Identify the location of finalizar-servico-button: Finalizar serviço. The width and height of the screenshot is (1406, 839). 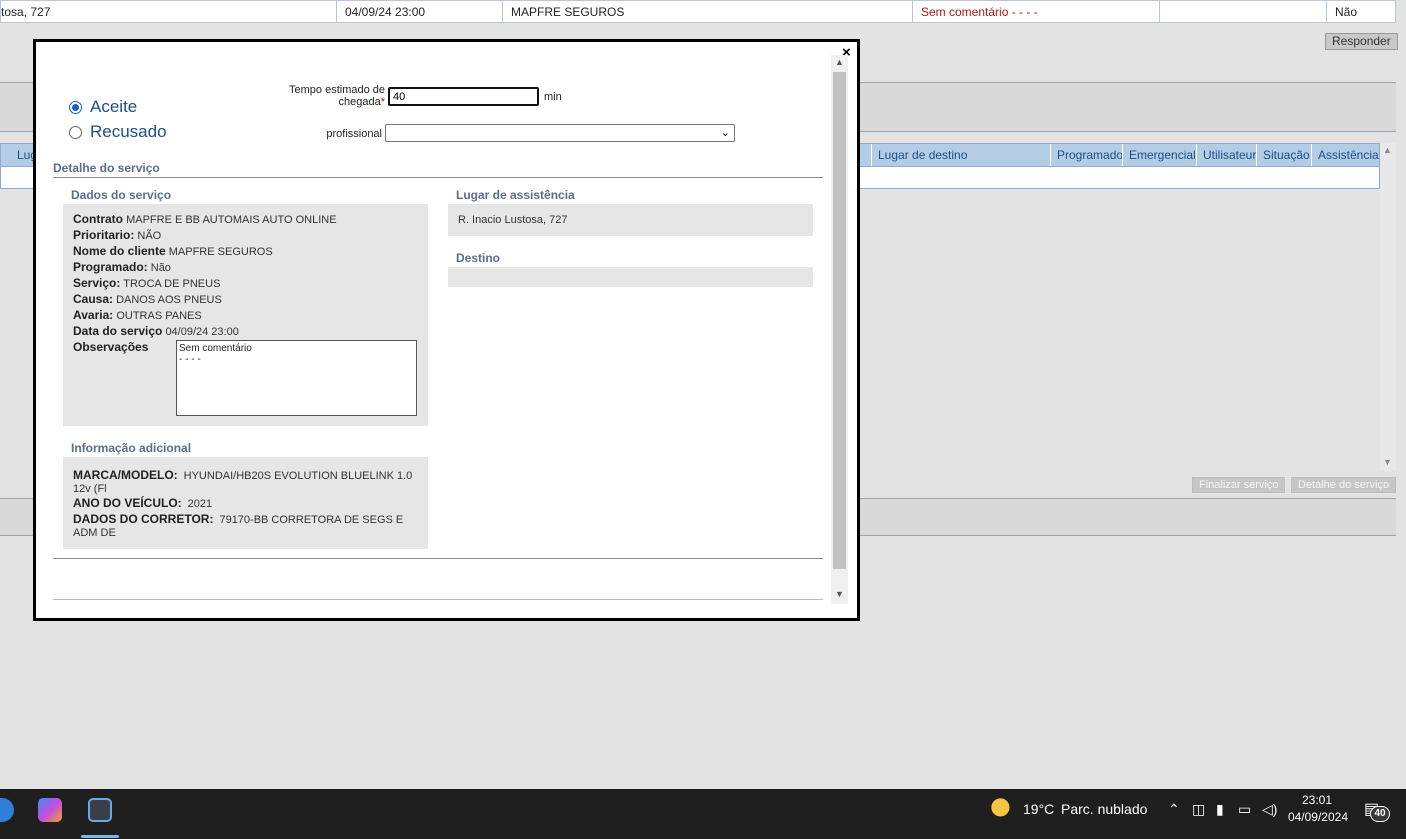
(1239, 485).